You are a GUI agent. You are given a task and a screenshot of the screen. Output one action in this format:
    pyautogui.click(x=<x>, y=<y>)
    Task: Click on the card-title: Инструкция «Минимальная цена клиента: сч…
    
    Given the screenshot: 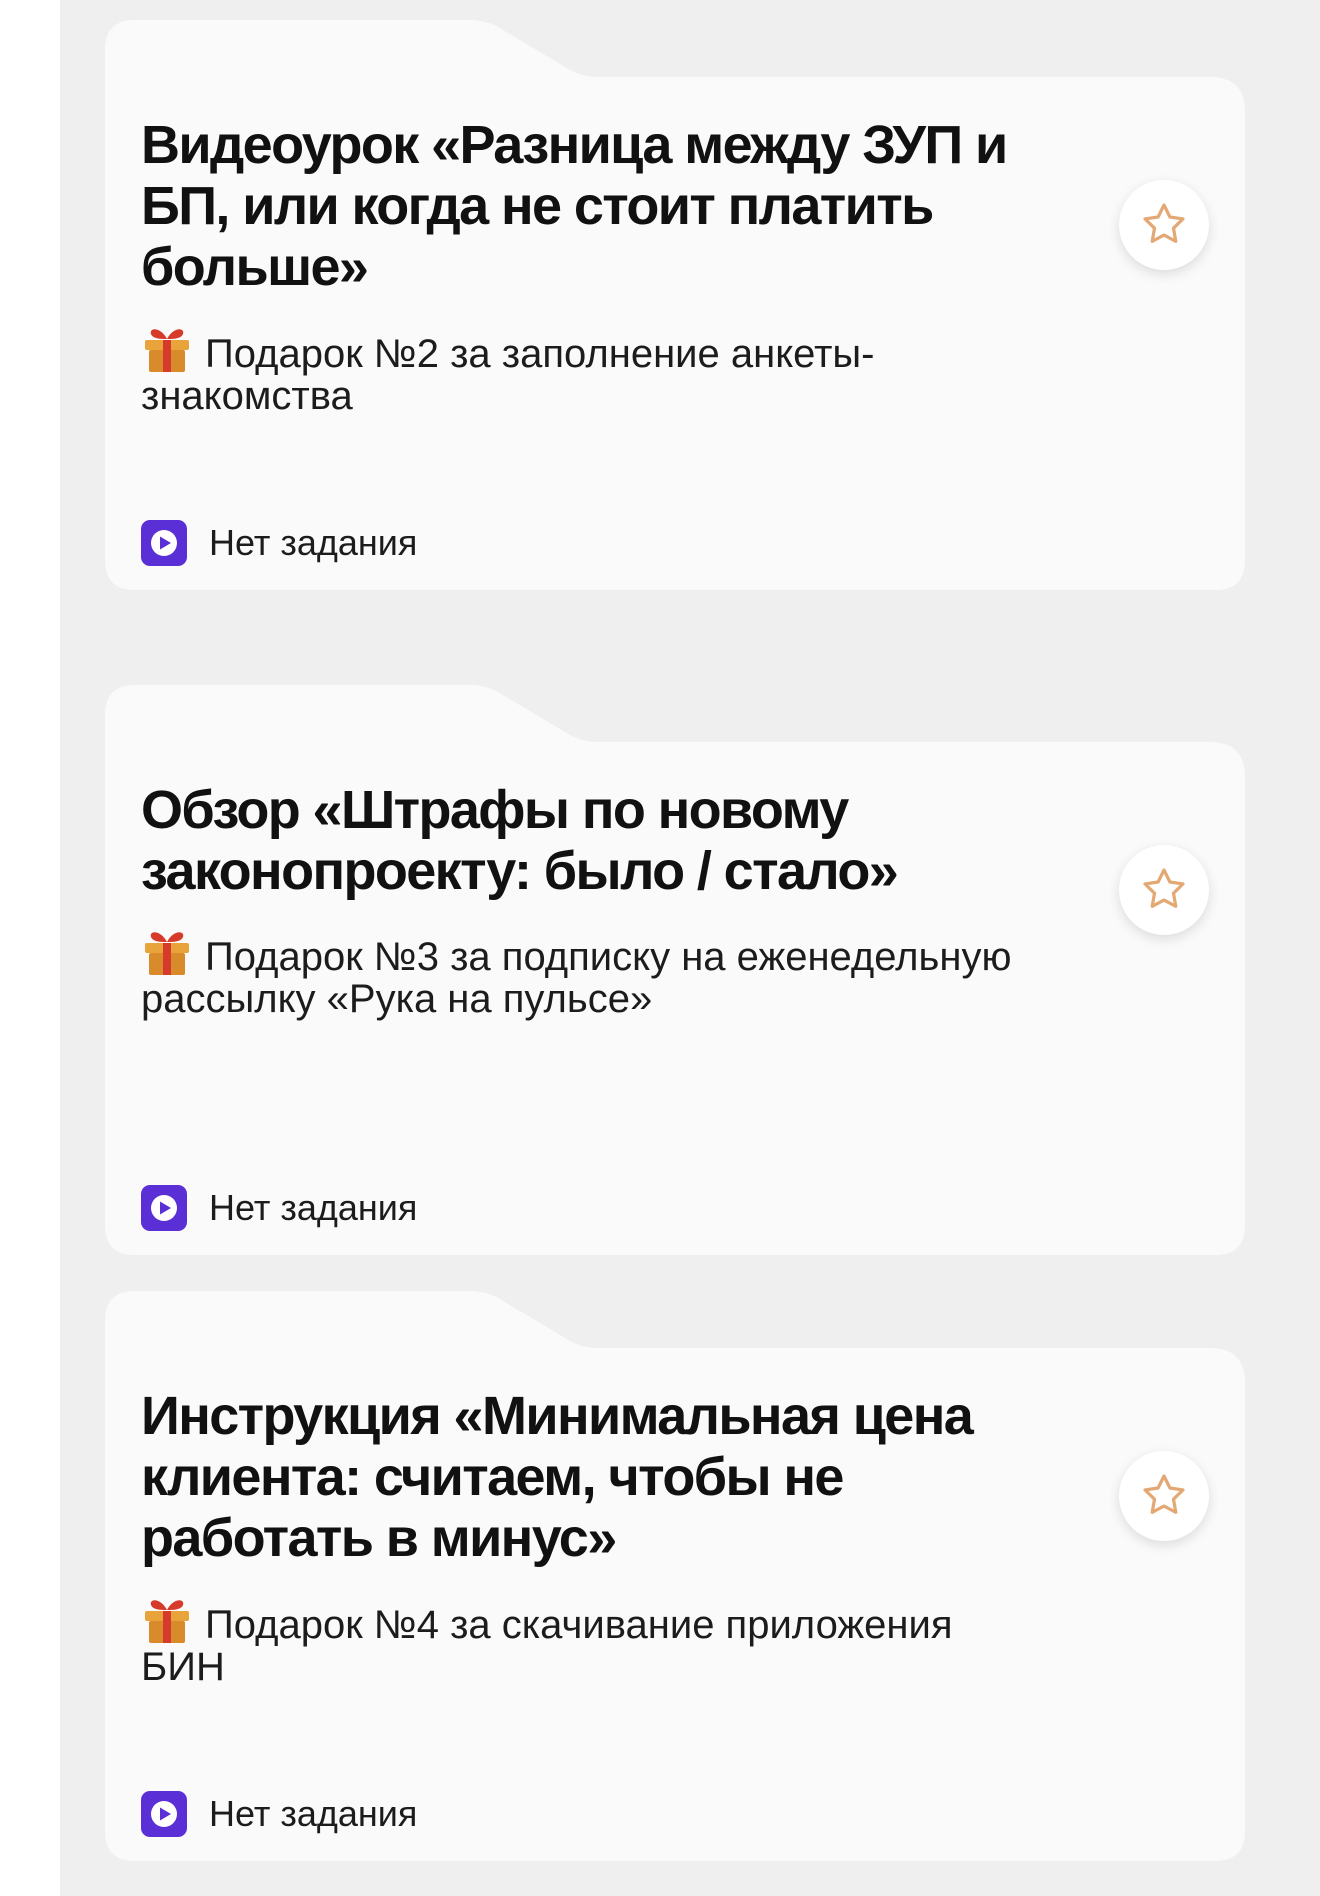 What is the action you would take?
    pyautogui.click(x=557, y=1477)
    